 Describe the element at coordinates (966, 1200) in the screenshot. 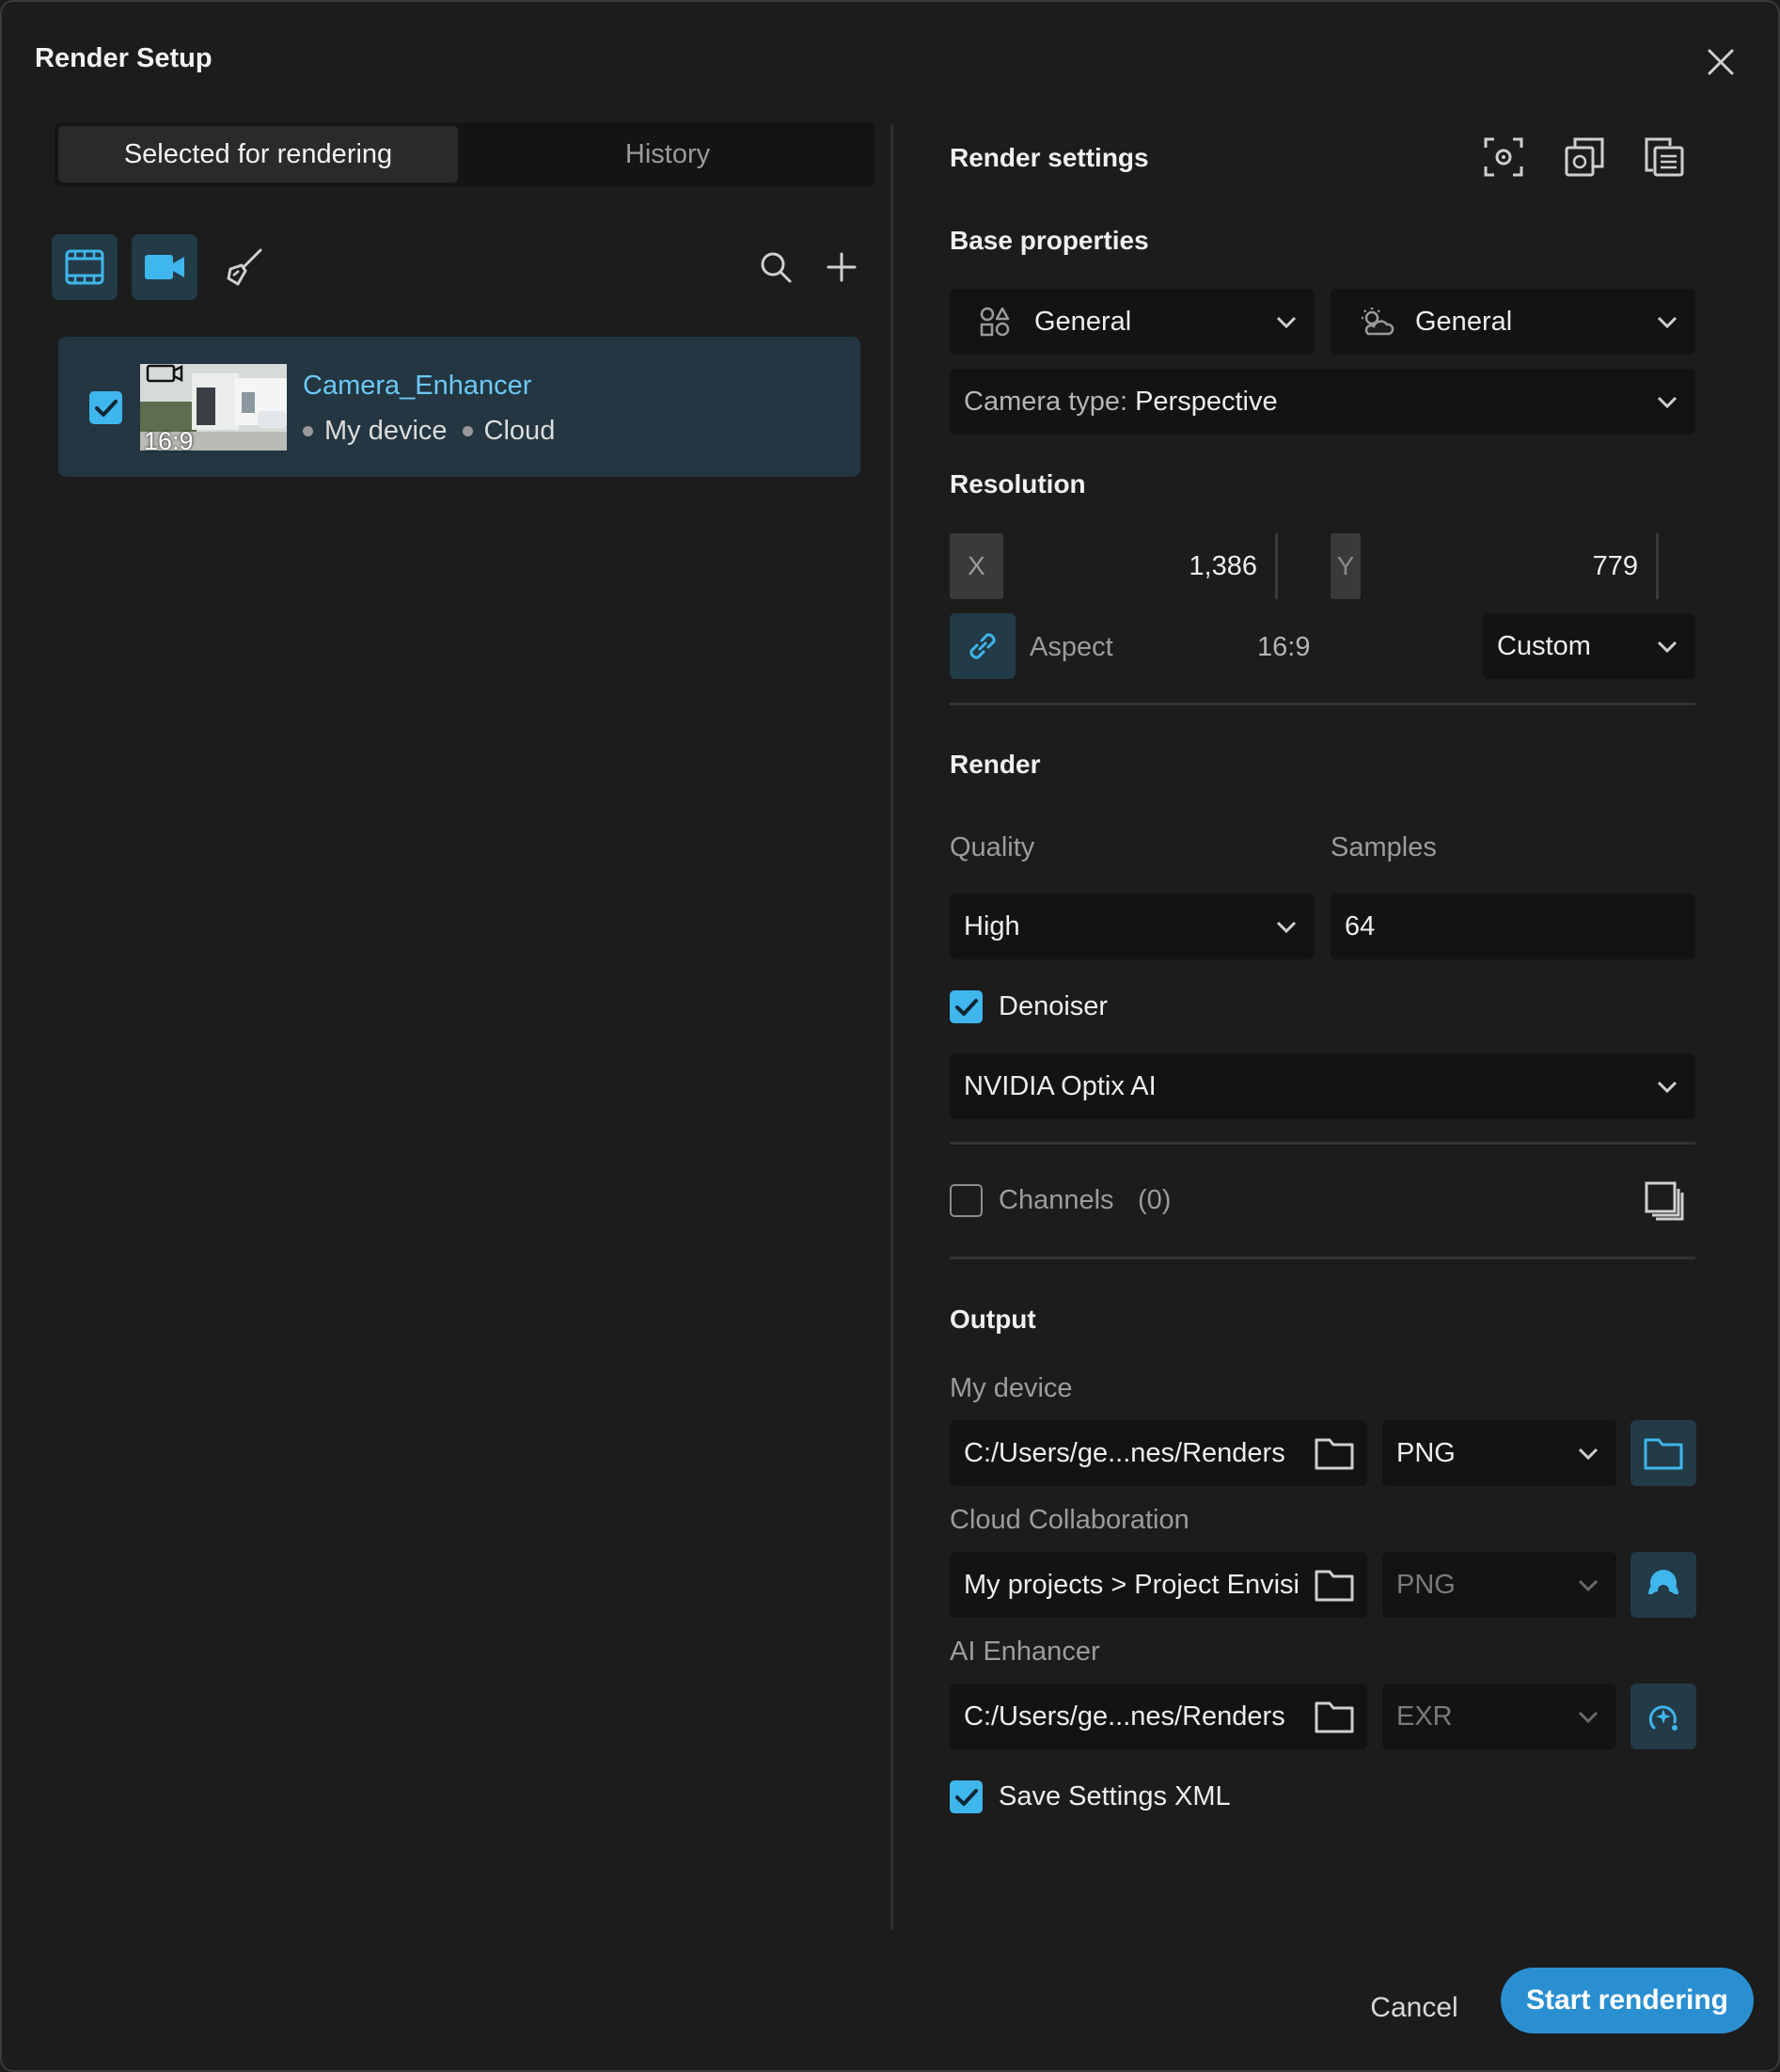

I see `channels-checkbox` at that location.